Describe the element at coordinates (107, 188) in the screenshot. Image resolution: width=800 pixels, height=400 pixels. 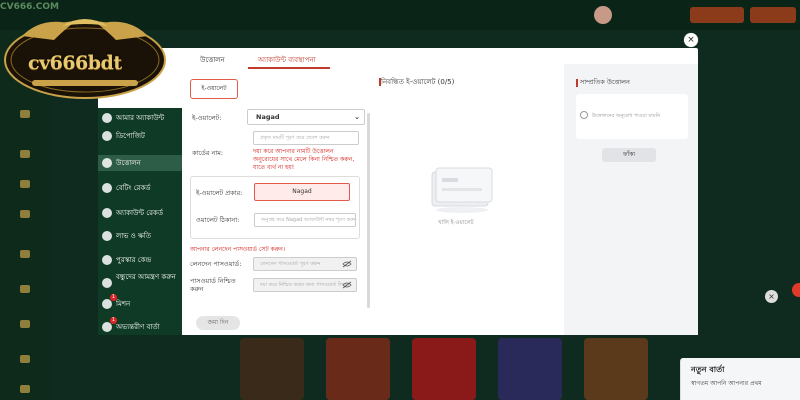
I see `record-icon` at that location.